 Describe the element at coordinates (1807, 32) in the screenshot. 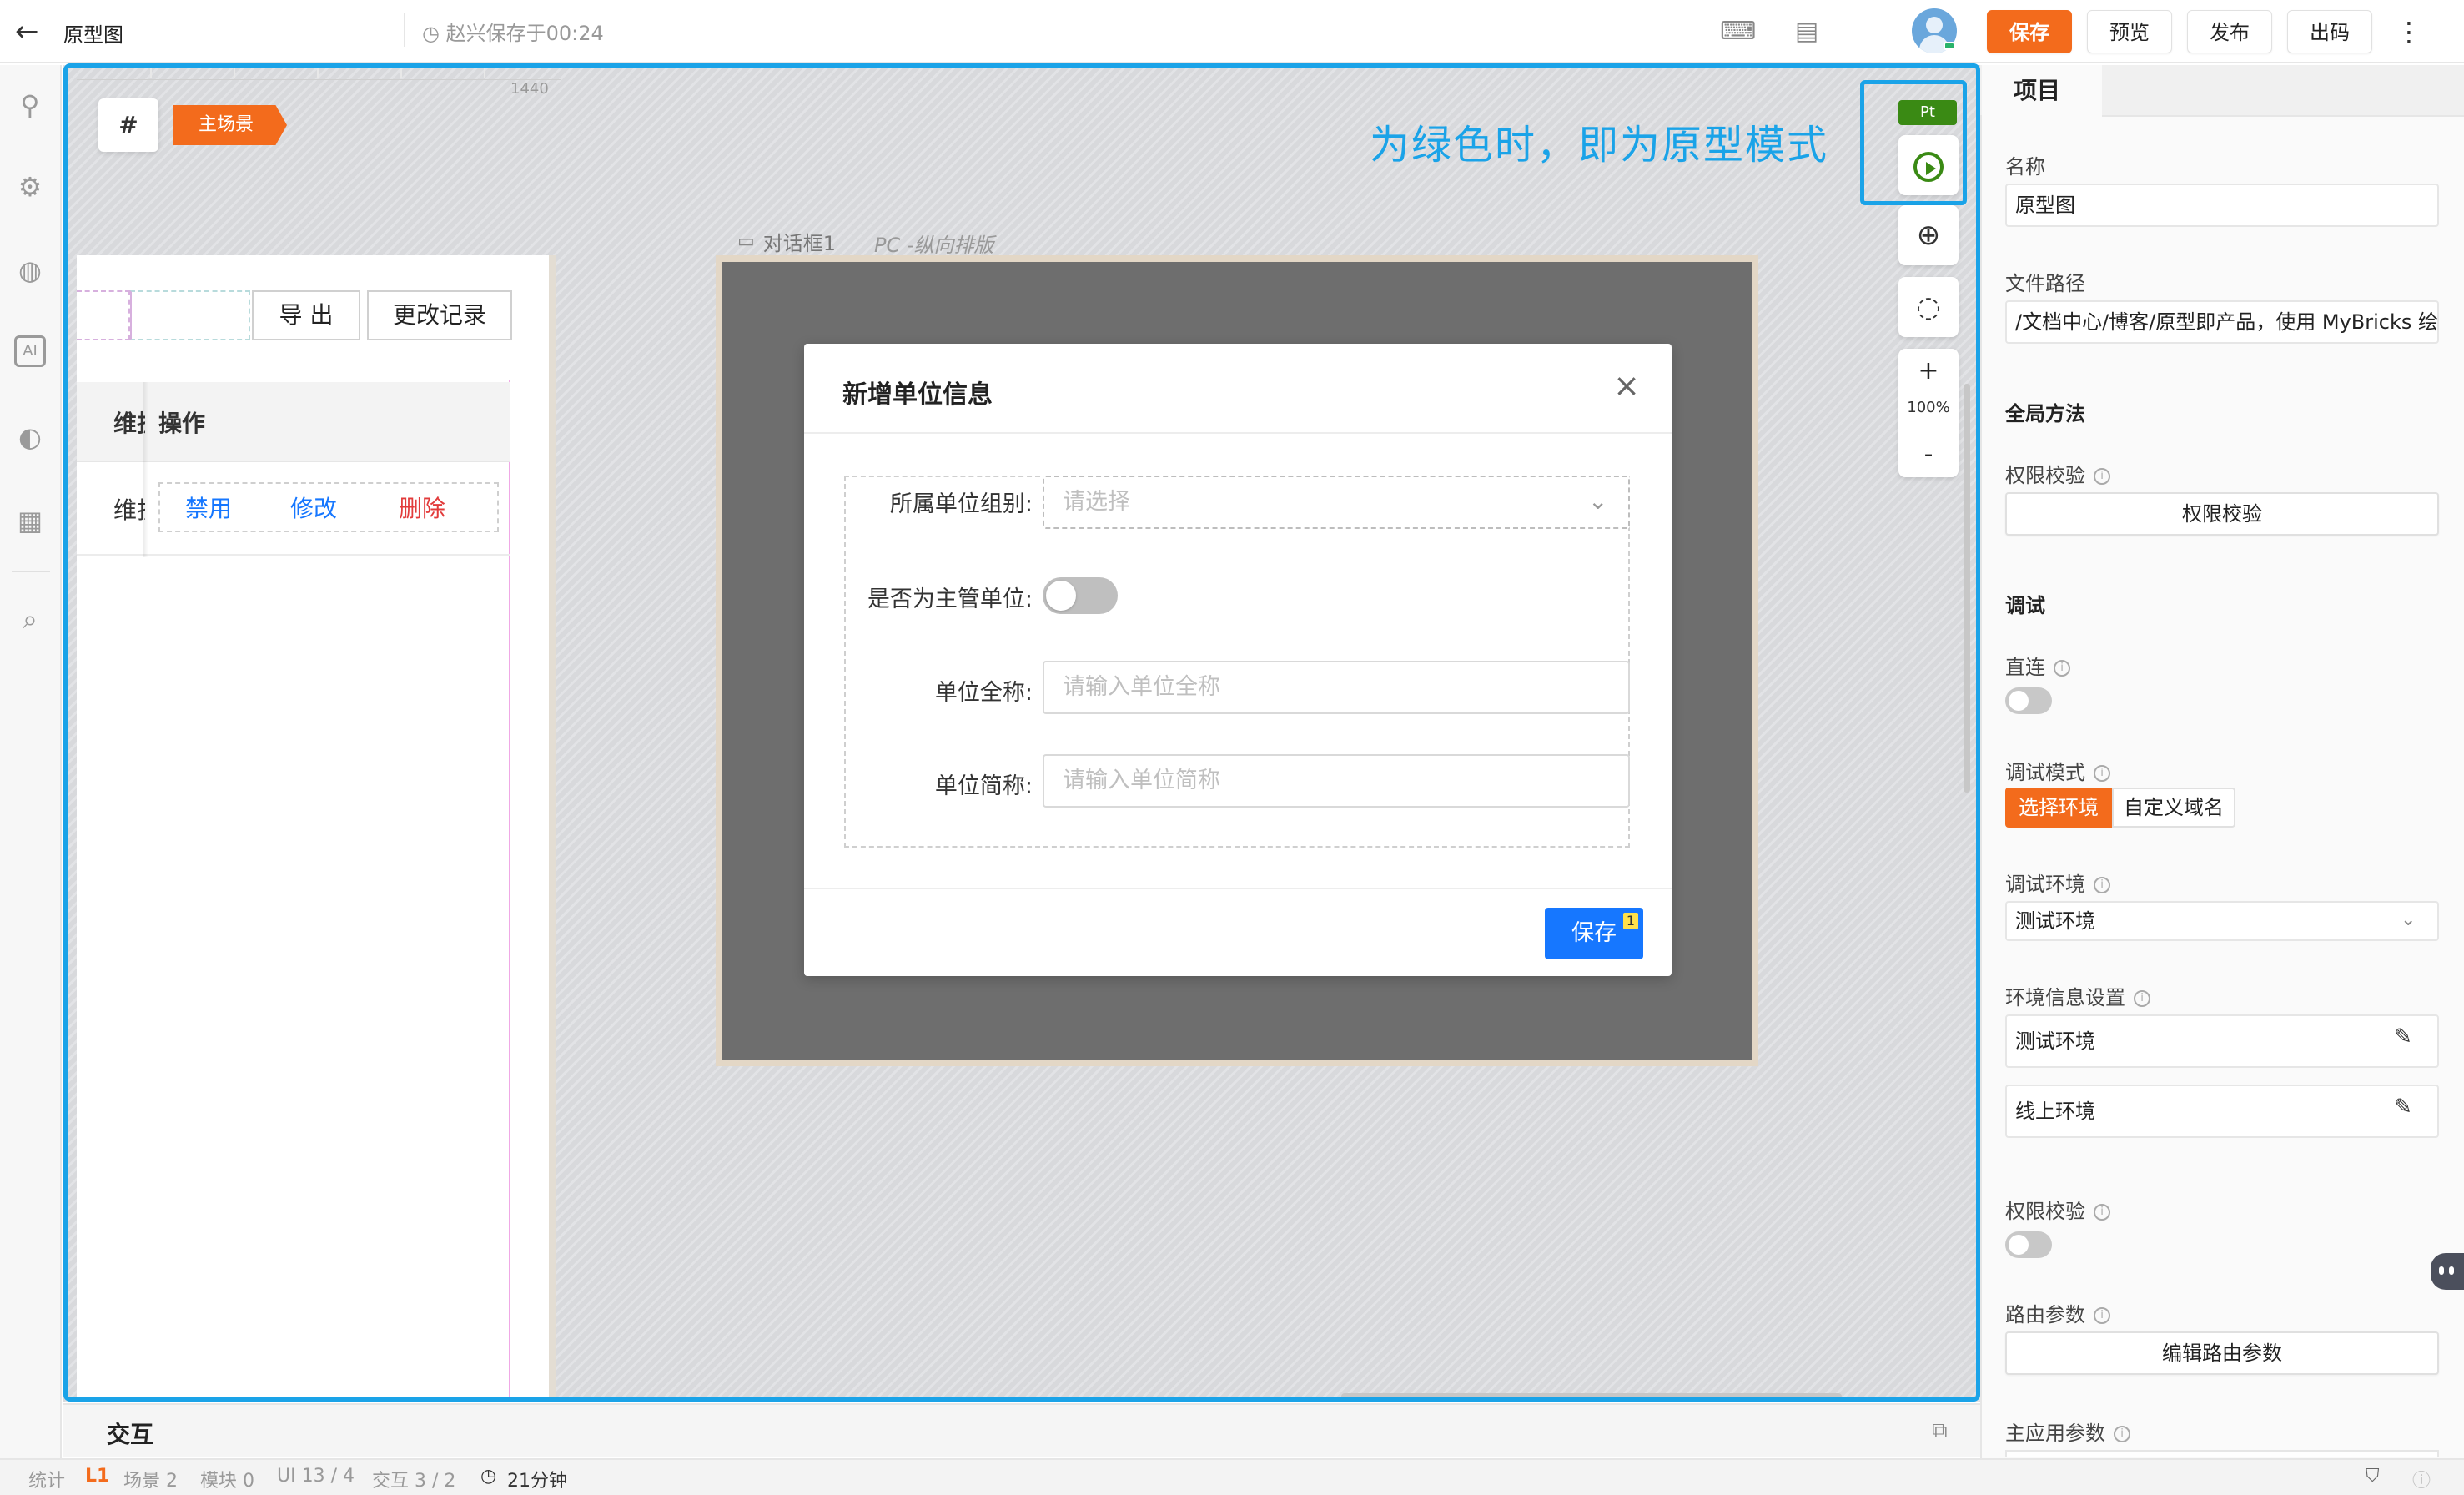

I see `book-icon: ▤` at that location.